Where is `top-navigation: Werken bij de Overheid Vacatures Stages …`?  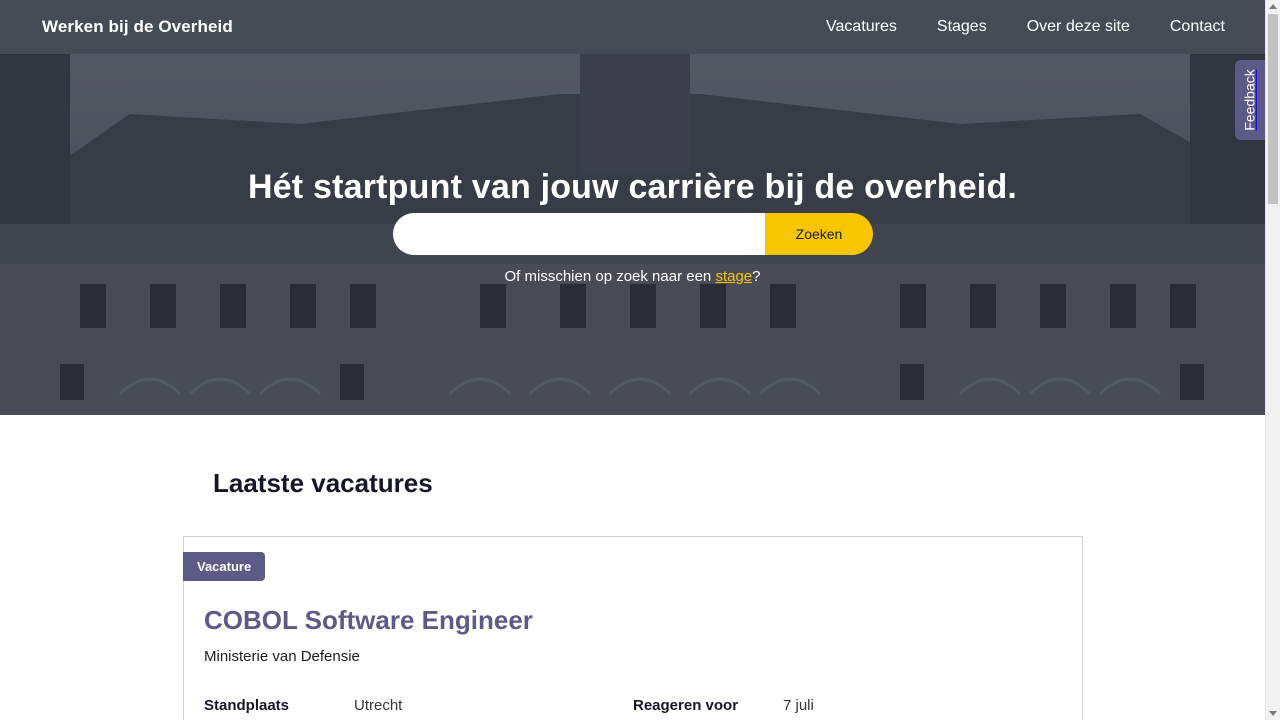 top-navigation: Werken bij de Overheid Vacatures Stages … is located at coordinates (632, 27).